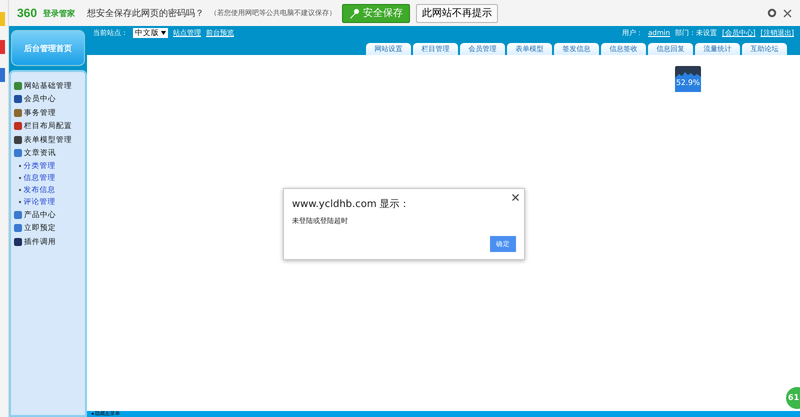 The height and width of the screenshot is (417, 800). I want to click on dialog-title: www.ycldhb.com 显示：, so click(351, 204).